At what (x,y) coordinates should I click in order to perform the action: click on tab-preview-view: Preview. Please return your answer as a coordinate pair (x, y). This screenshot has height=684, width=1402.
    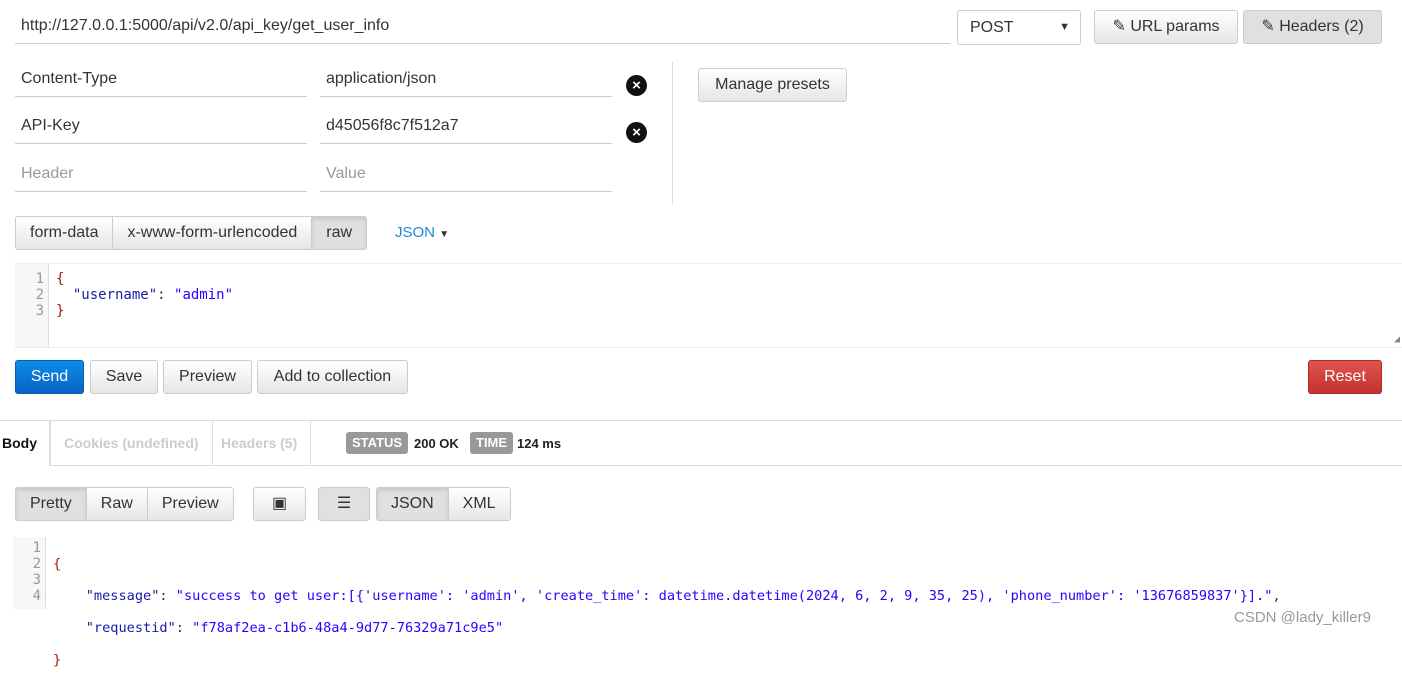
    Looking at the image, I should click on (190, 504).